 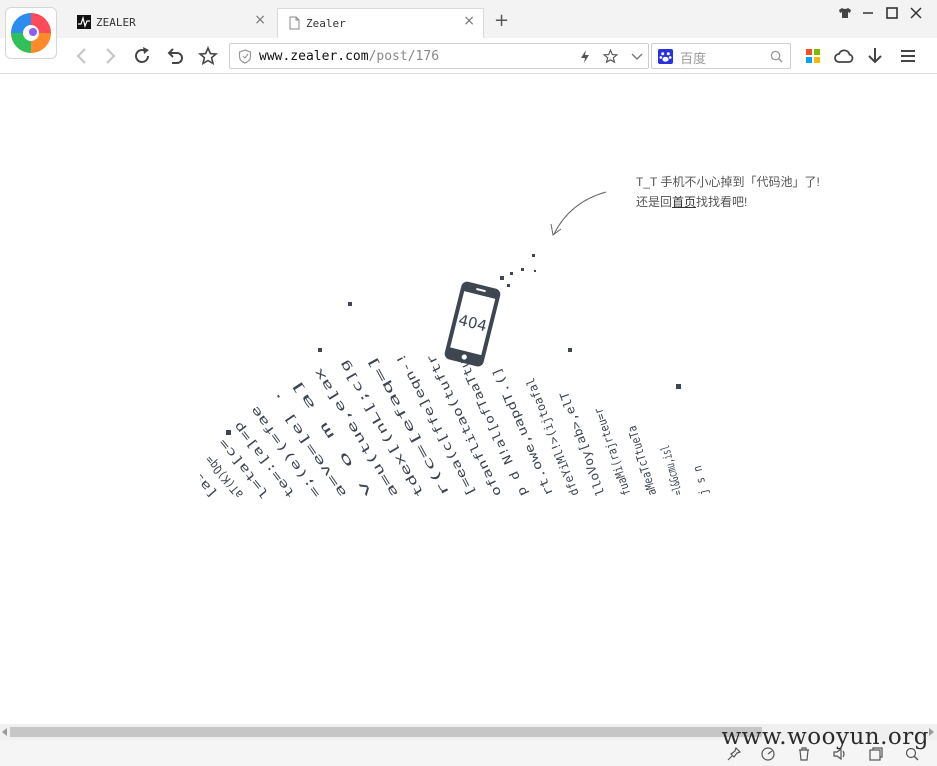 I want to click on tab-title: Zealer, so click(x=326, y=23).